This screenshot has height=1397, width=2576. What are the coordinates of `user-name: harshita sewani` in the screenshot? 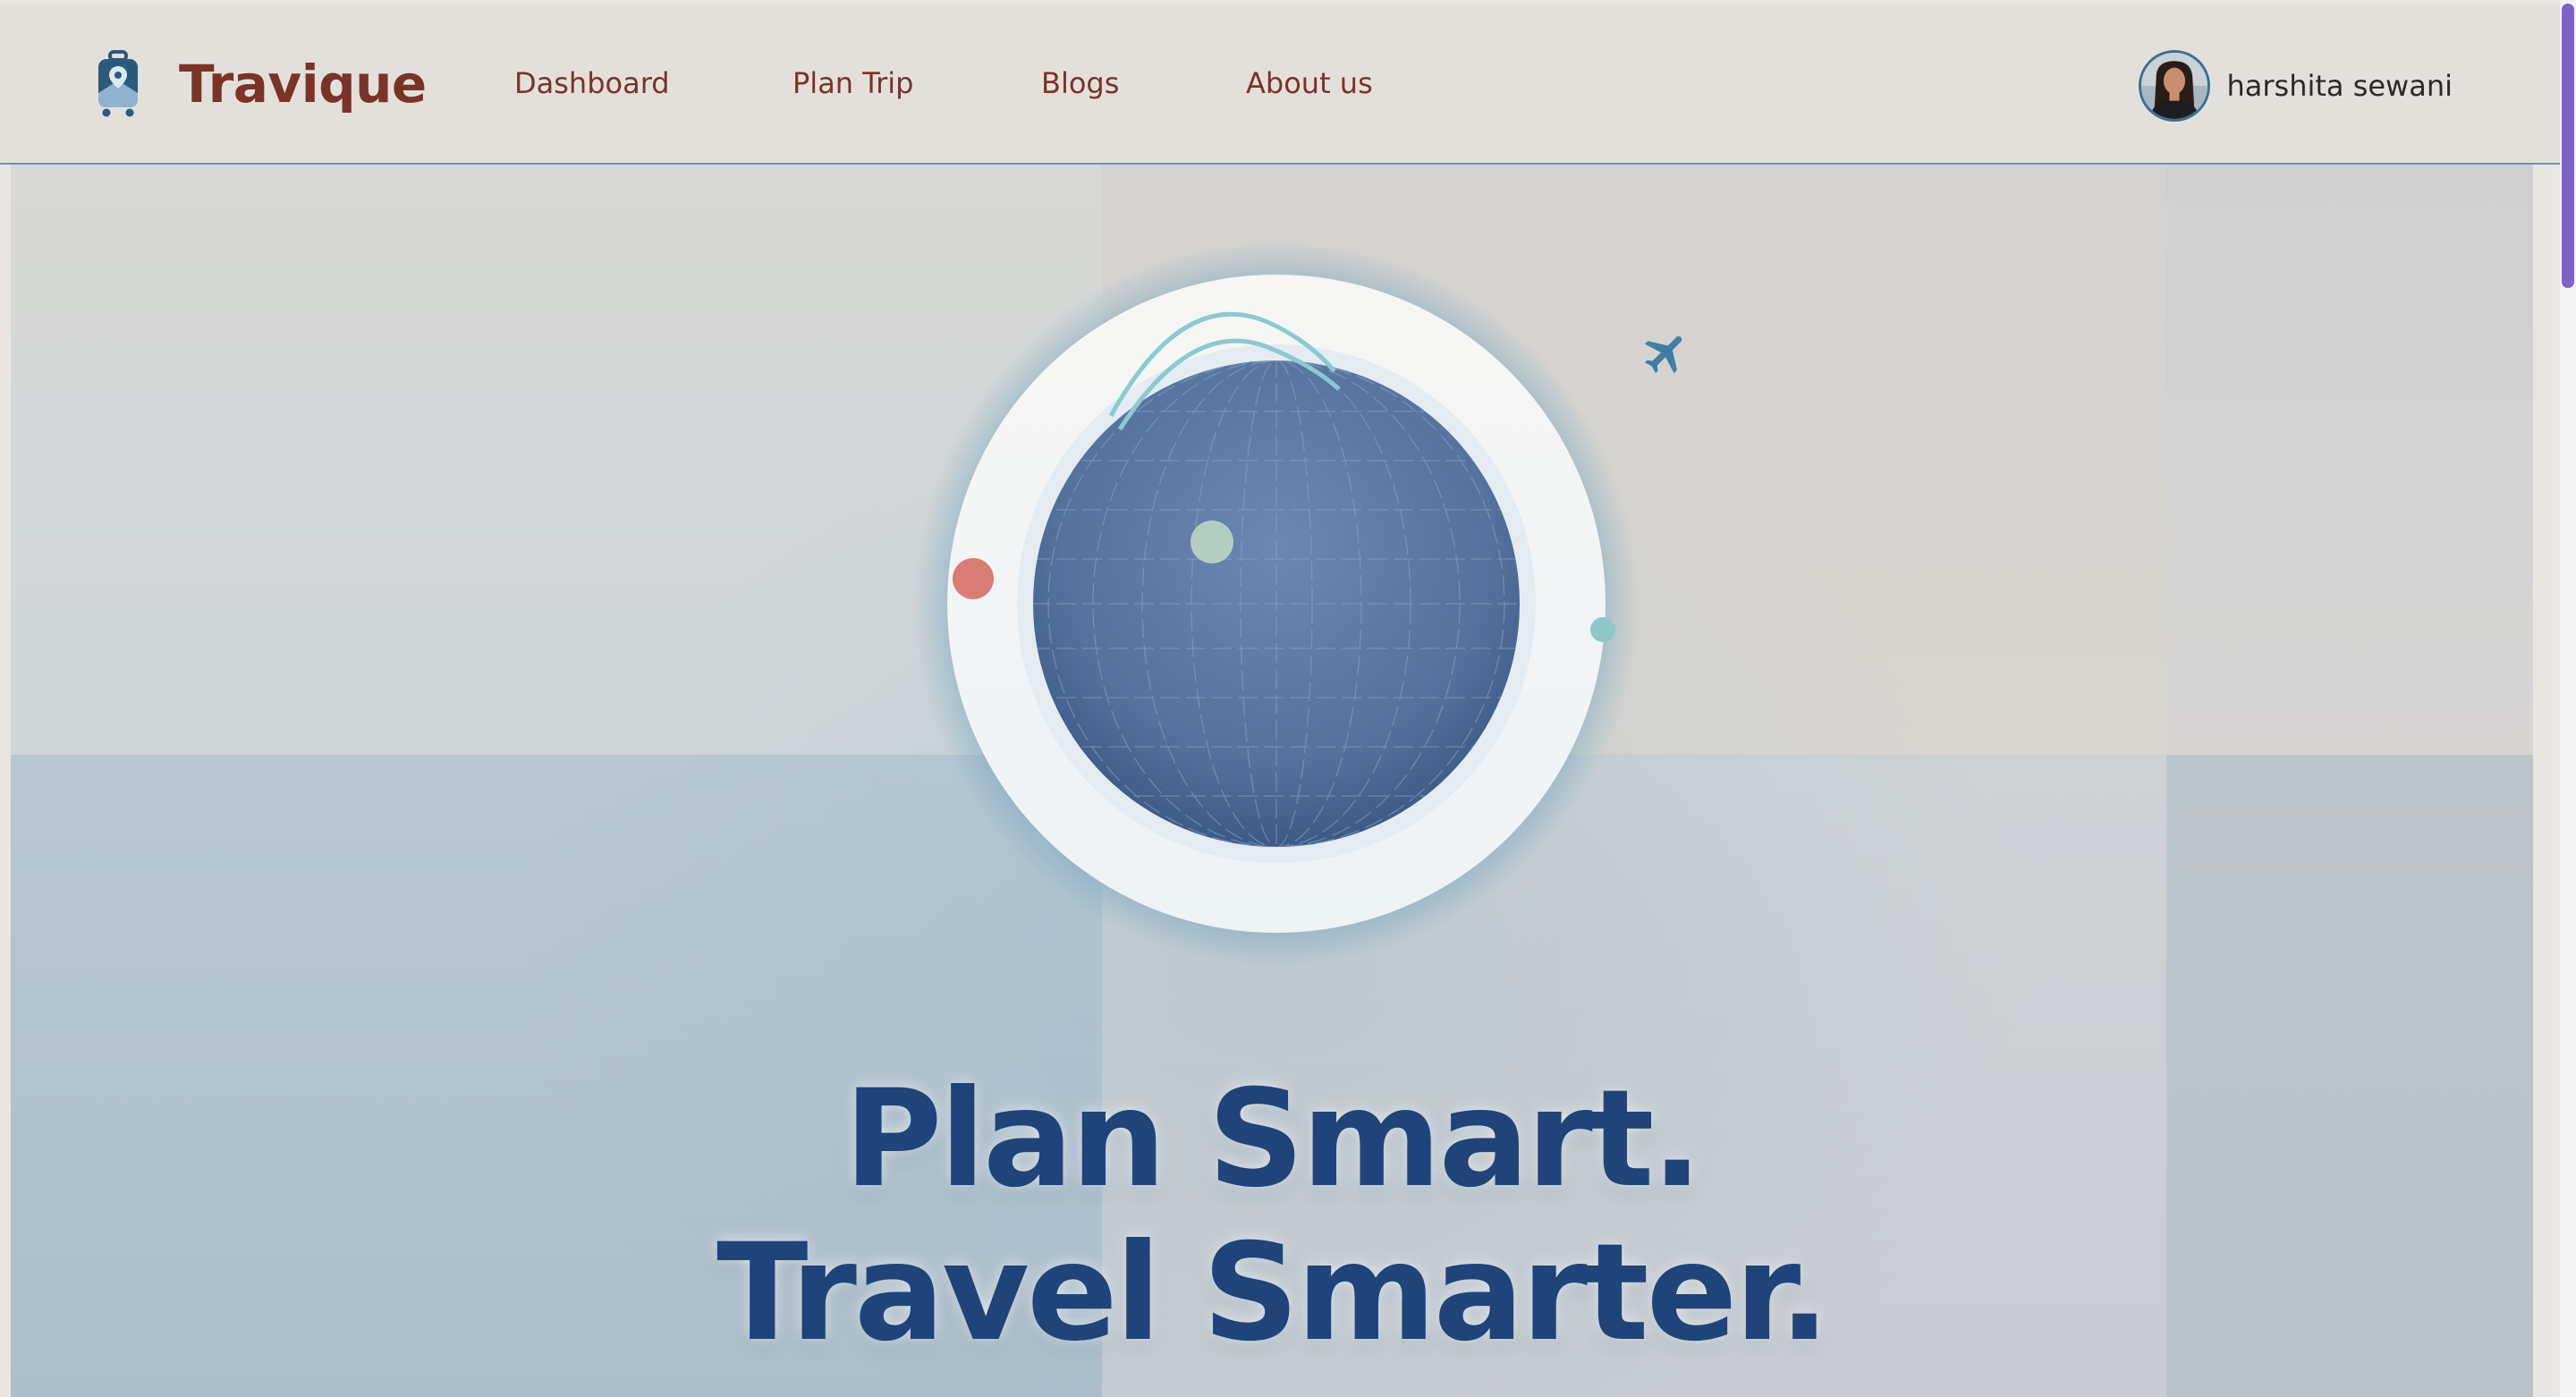 It's located at (2339, 86).